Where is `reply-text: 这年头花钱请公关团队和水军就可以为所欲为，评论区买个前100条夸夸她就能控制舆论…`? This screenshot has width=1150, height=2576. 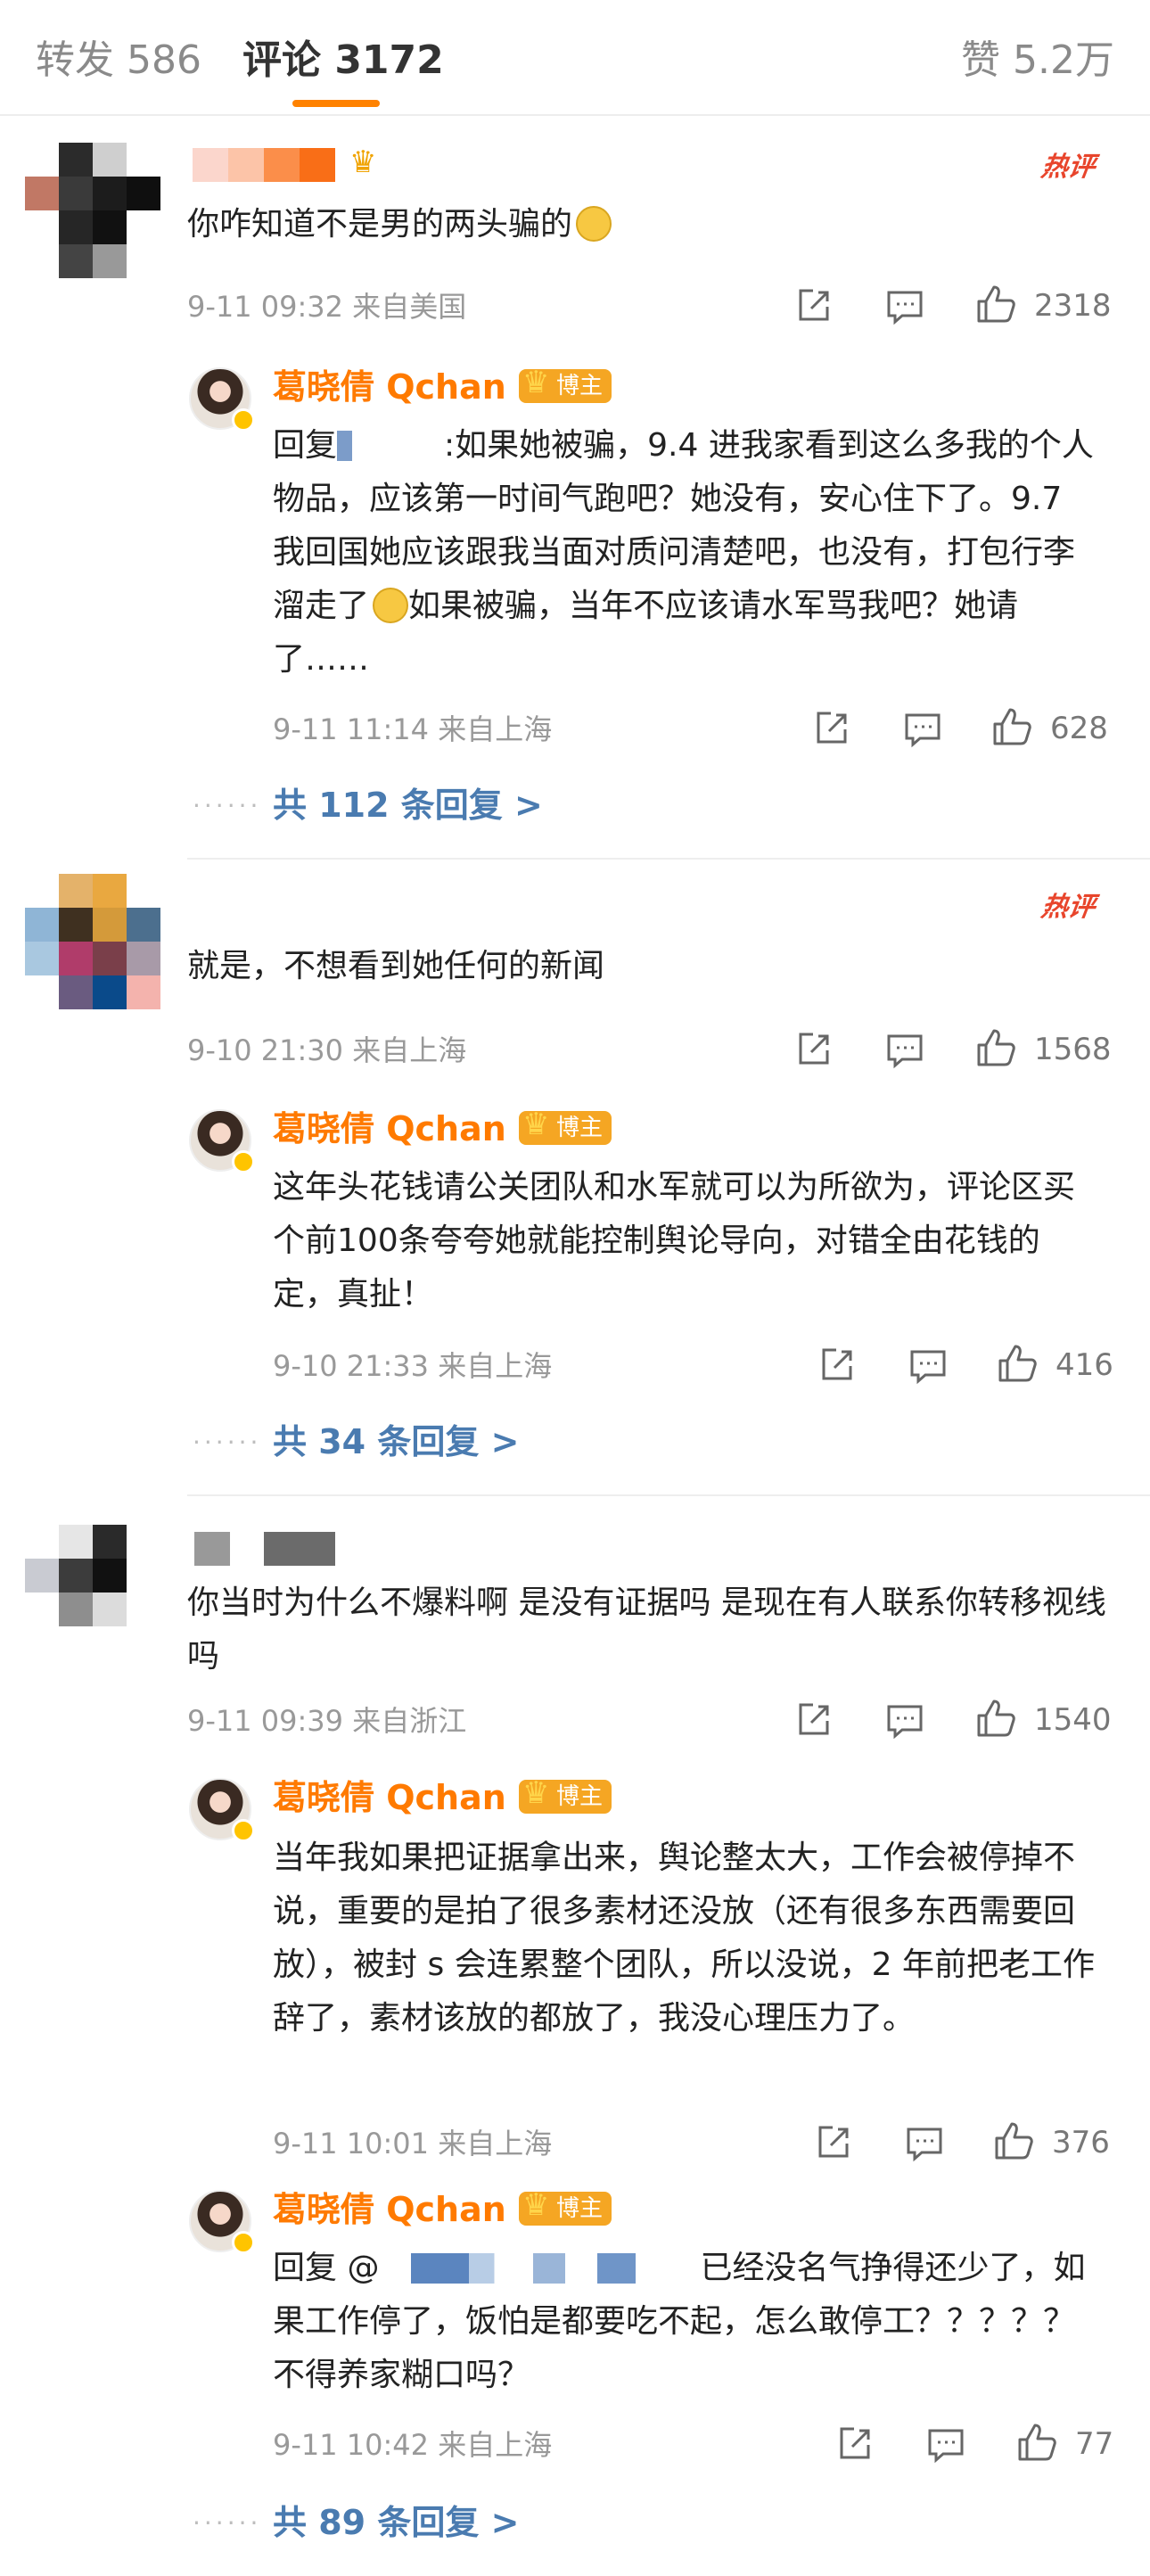
reply-text: 这年头花钱请公关团队和水军就可以为所欲为，评论区买个前100条夸夸她就能控制舆论… is located at coordinates (674, 1241).